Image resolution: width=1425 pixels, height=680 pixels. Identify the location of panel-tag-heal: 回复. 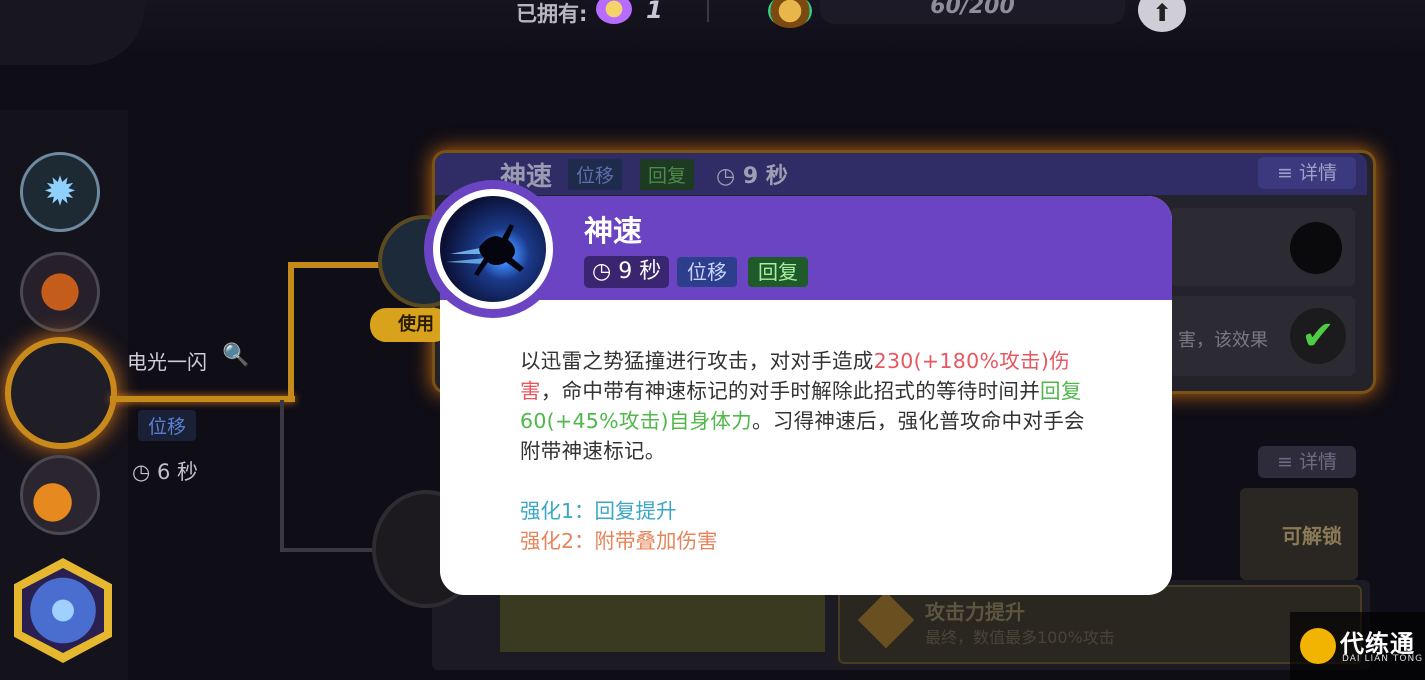
(667, 174).